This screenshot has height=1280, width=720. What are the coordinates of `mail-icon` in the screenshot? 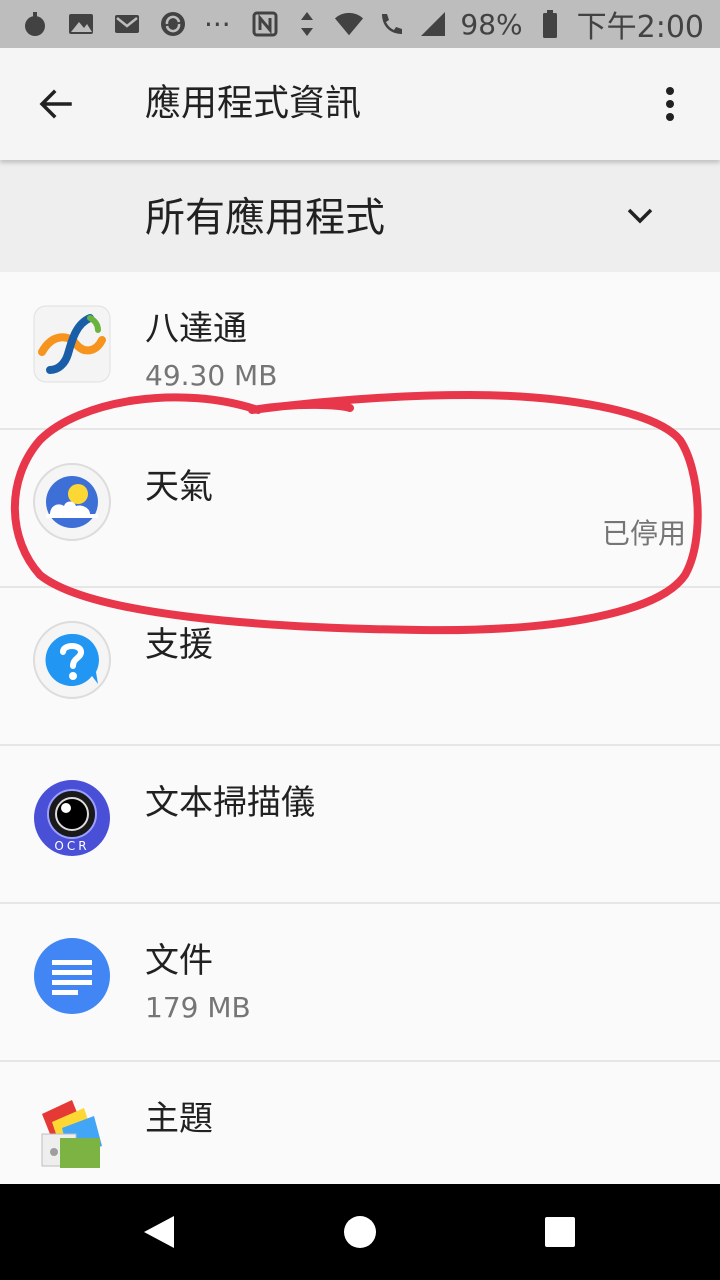 It's located at (127, 24).